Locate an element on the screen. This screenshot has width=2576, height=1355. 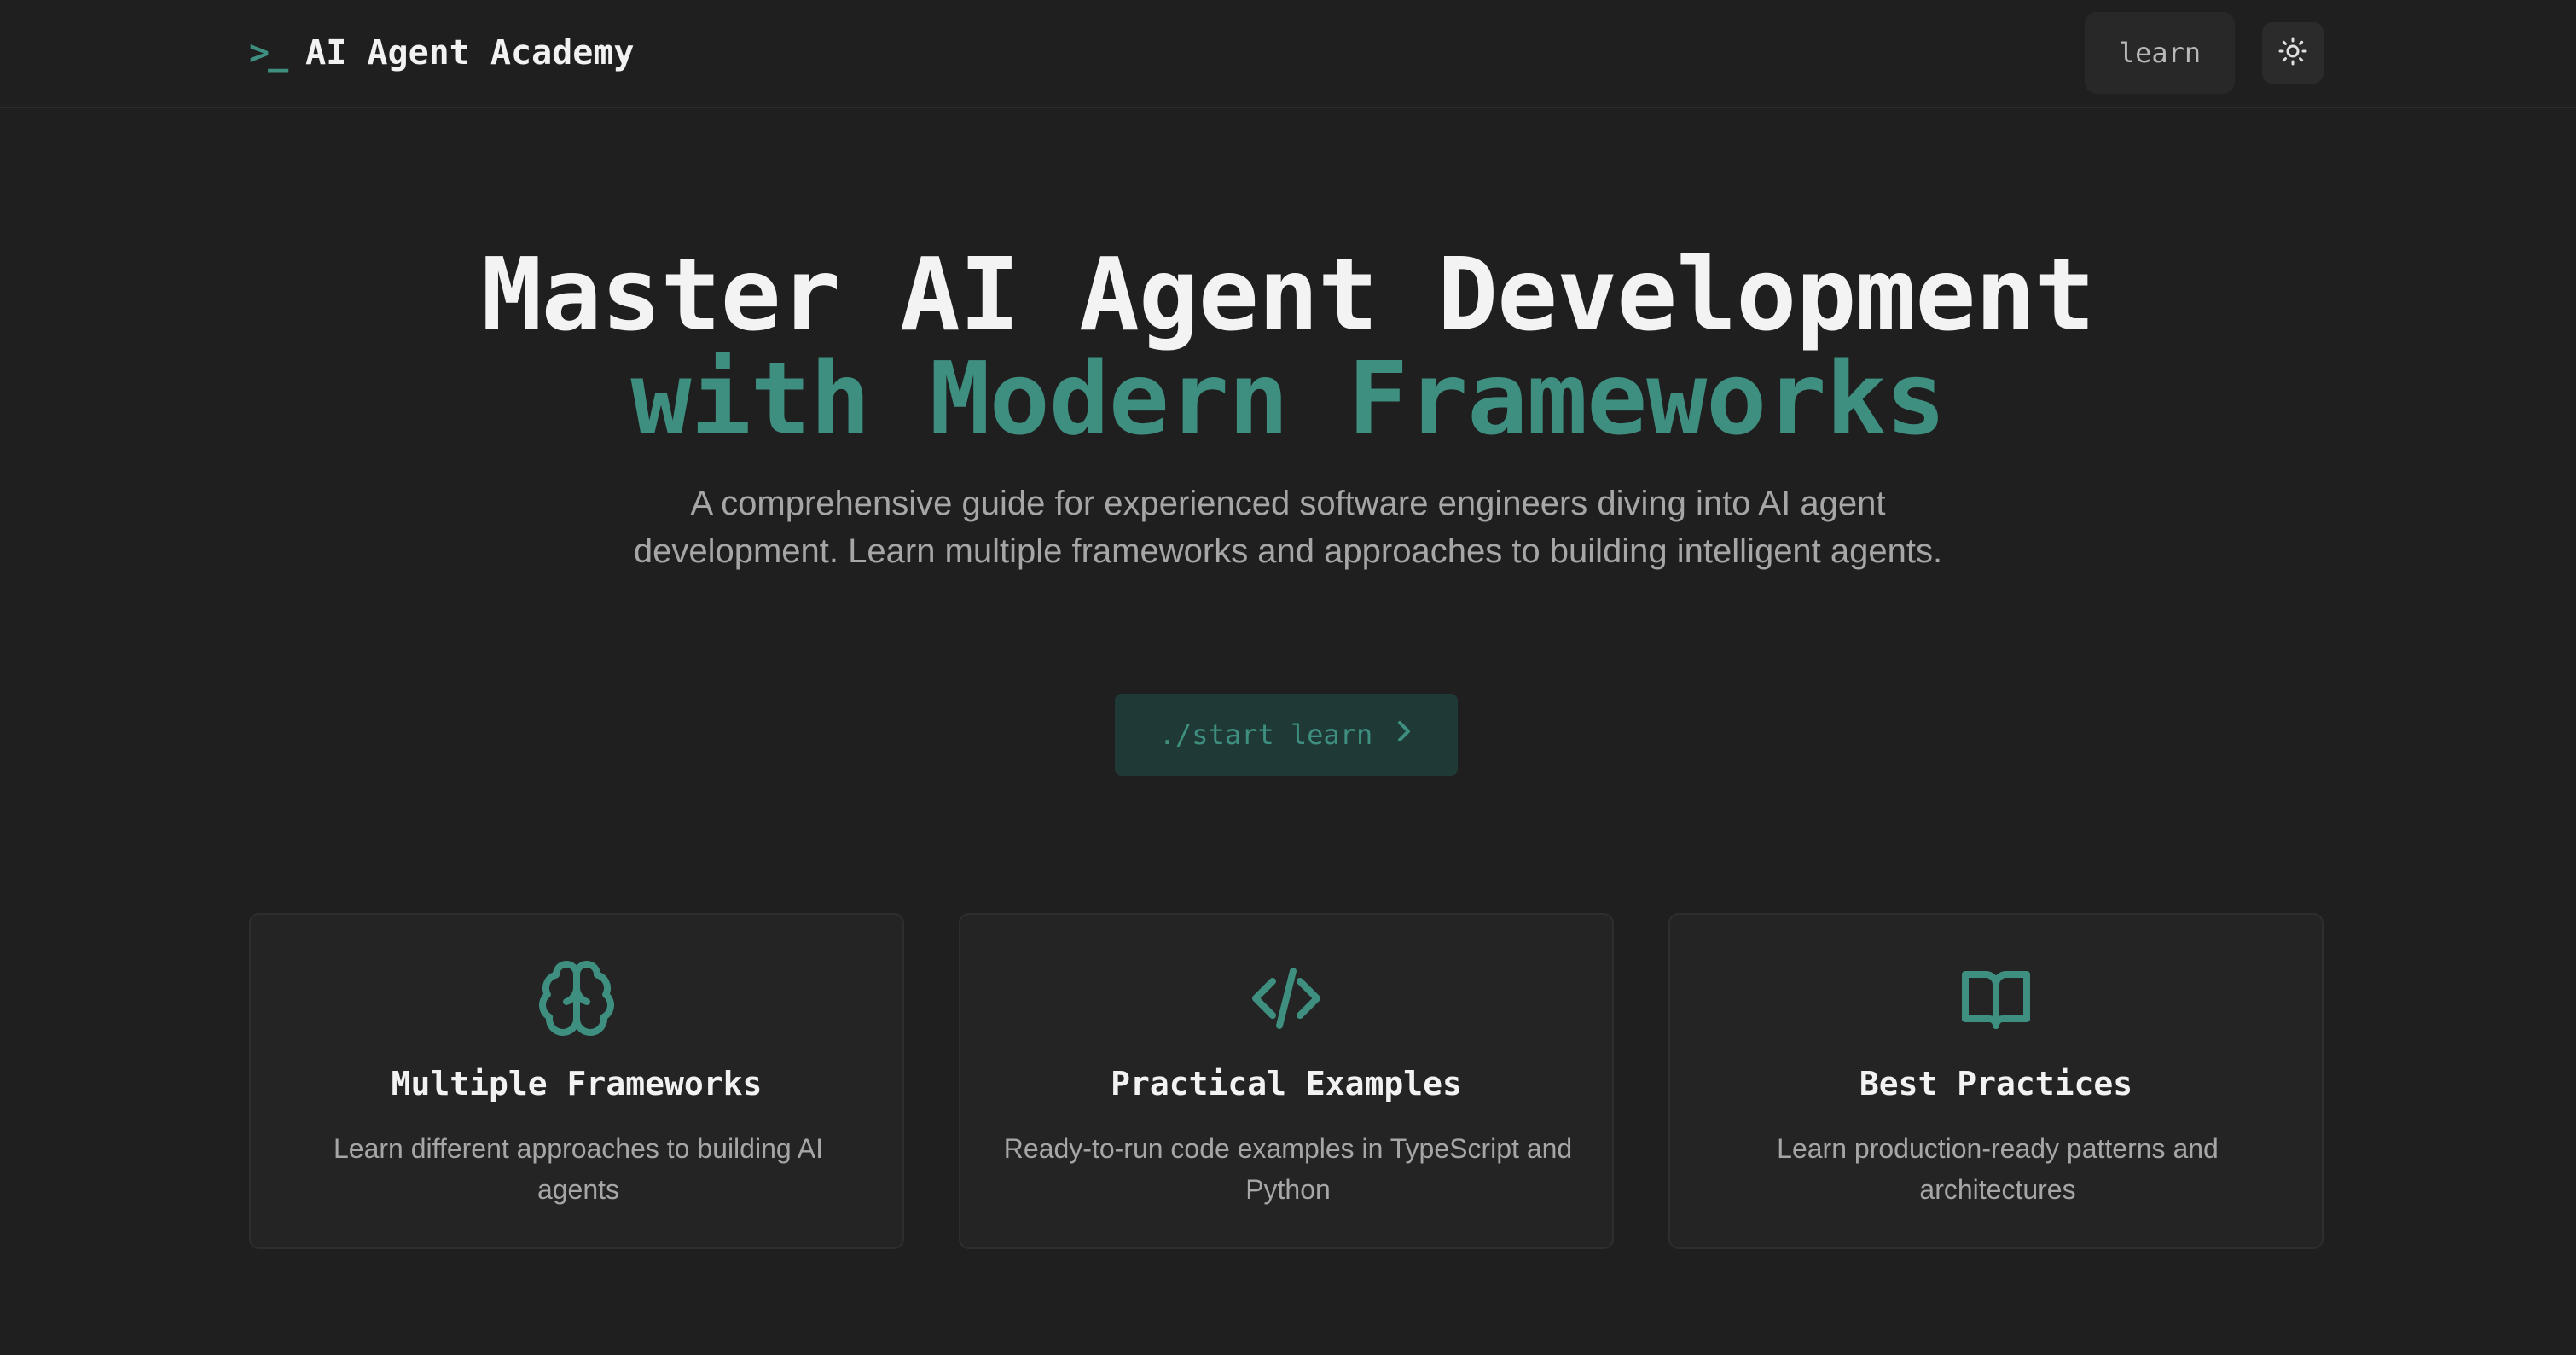
theme-toggle-button is located at coordinates (2293, 53).